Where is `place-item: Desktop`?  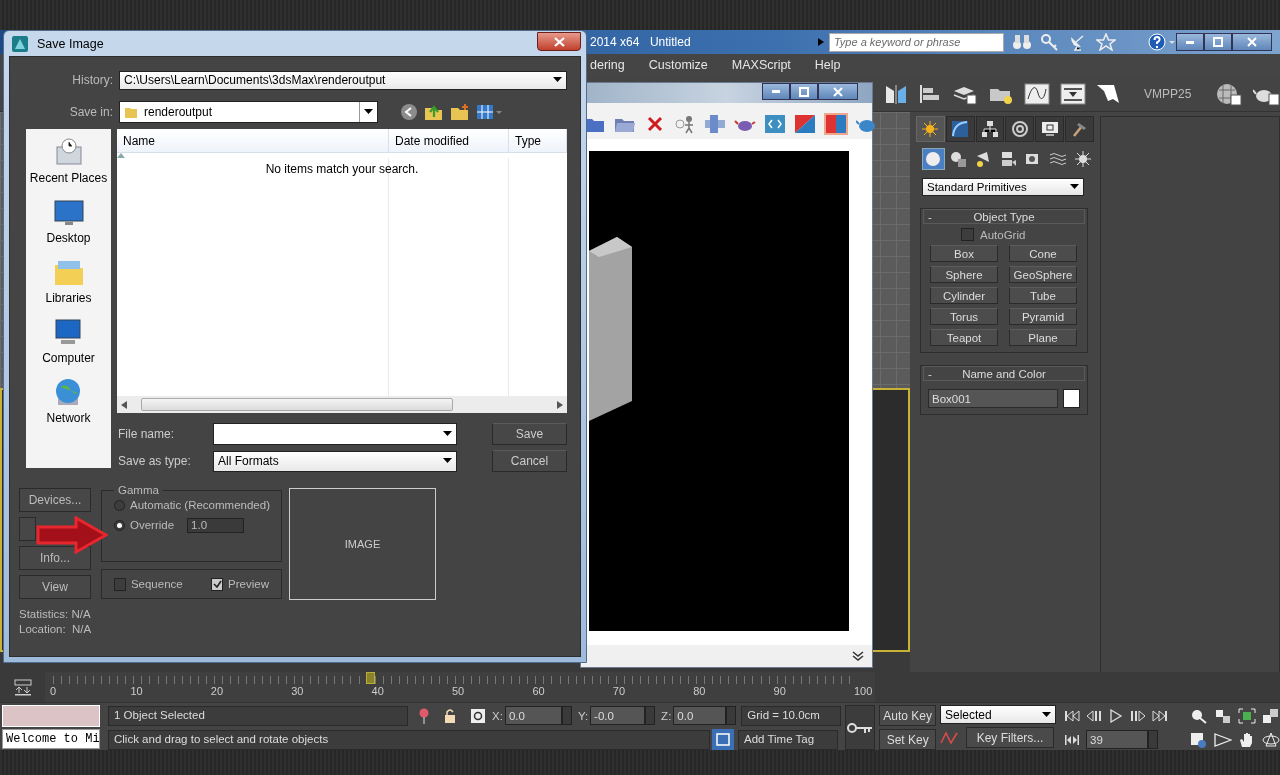
place-item: Desktop is located at coordinates (68, 227).